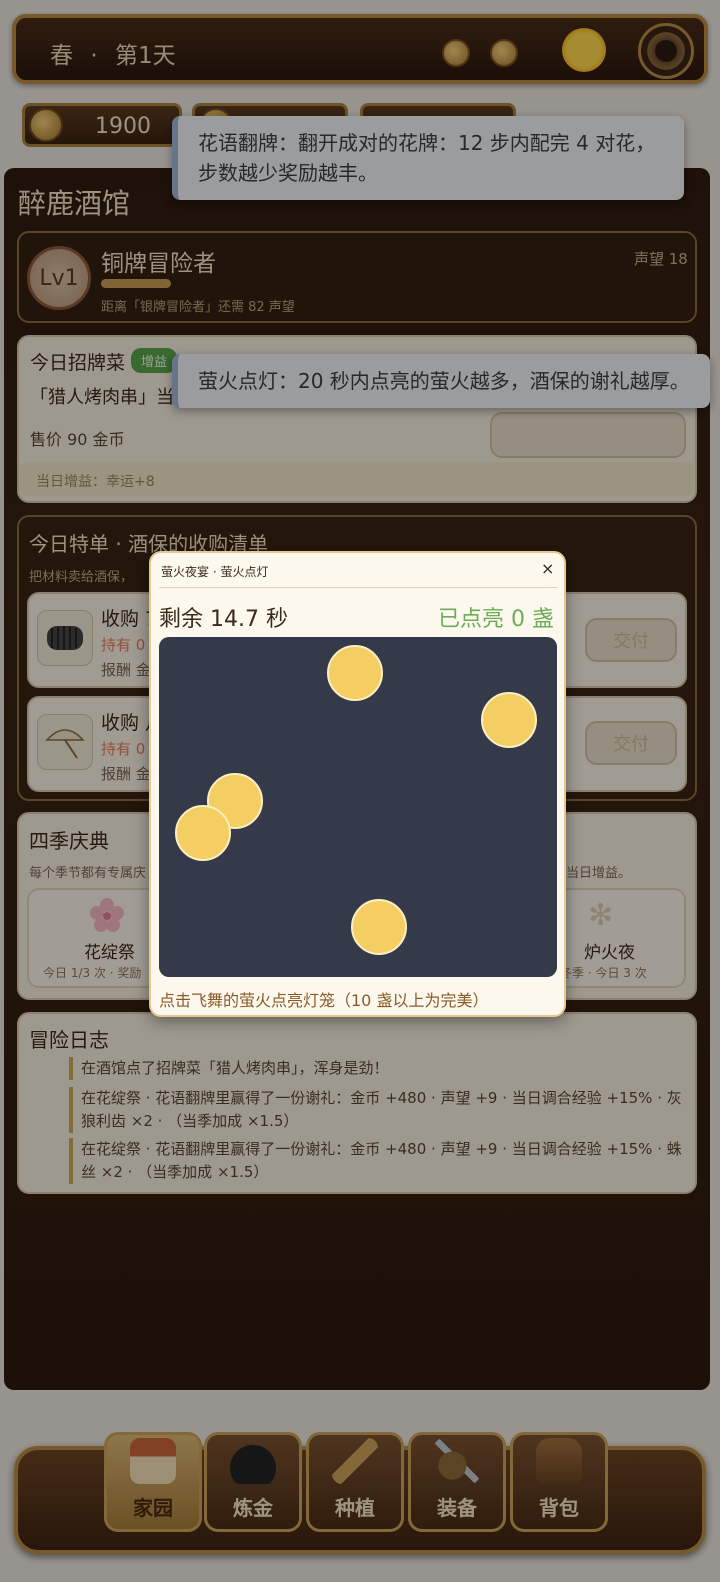 This screenshot has height=1582, width=720. I want to click on modal-divider, so click(358, 587).